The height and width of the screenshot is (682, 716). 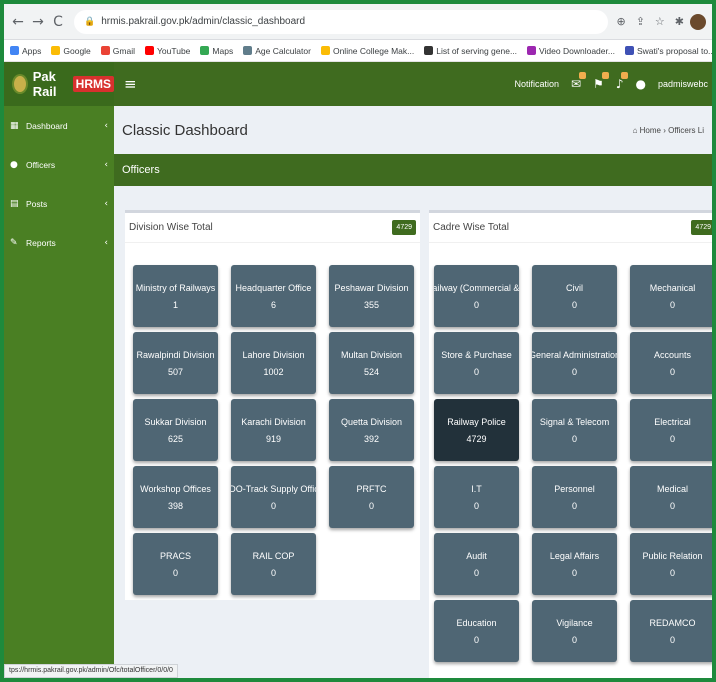 I want to click on breadcrumb: ⌂ Home › Officers Li, so click(x=668, y=130).